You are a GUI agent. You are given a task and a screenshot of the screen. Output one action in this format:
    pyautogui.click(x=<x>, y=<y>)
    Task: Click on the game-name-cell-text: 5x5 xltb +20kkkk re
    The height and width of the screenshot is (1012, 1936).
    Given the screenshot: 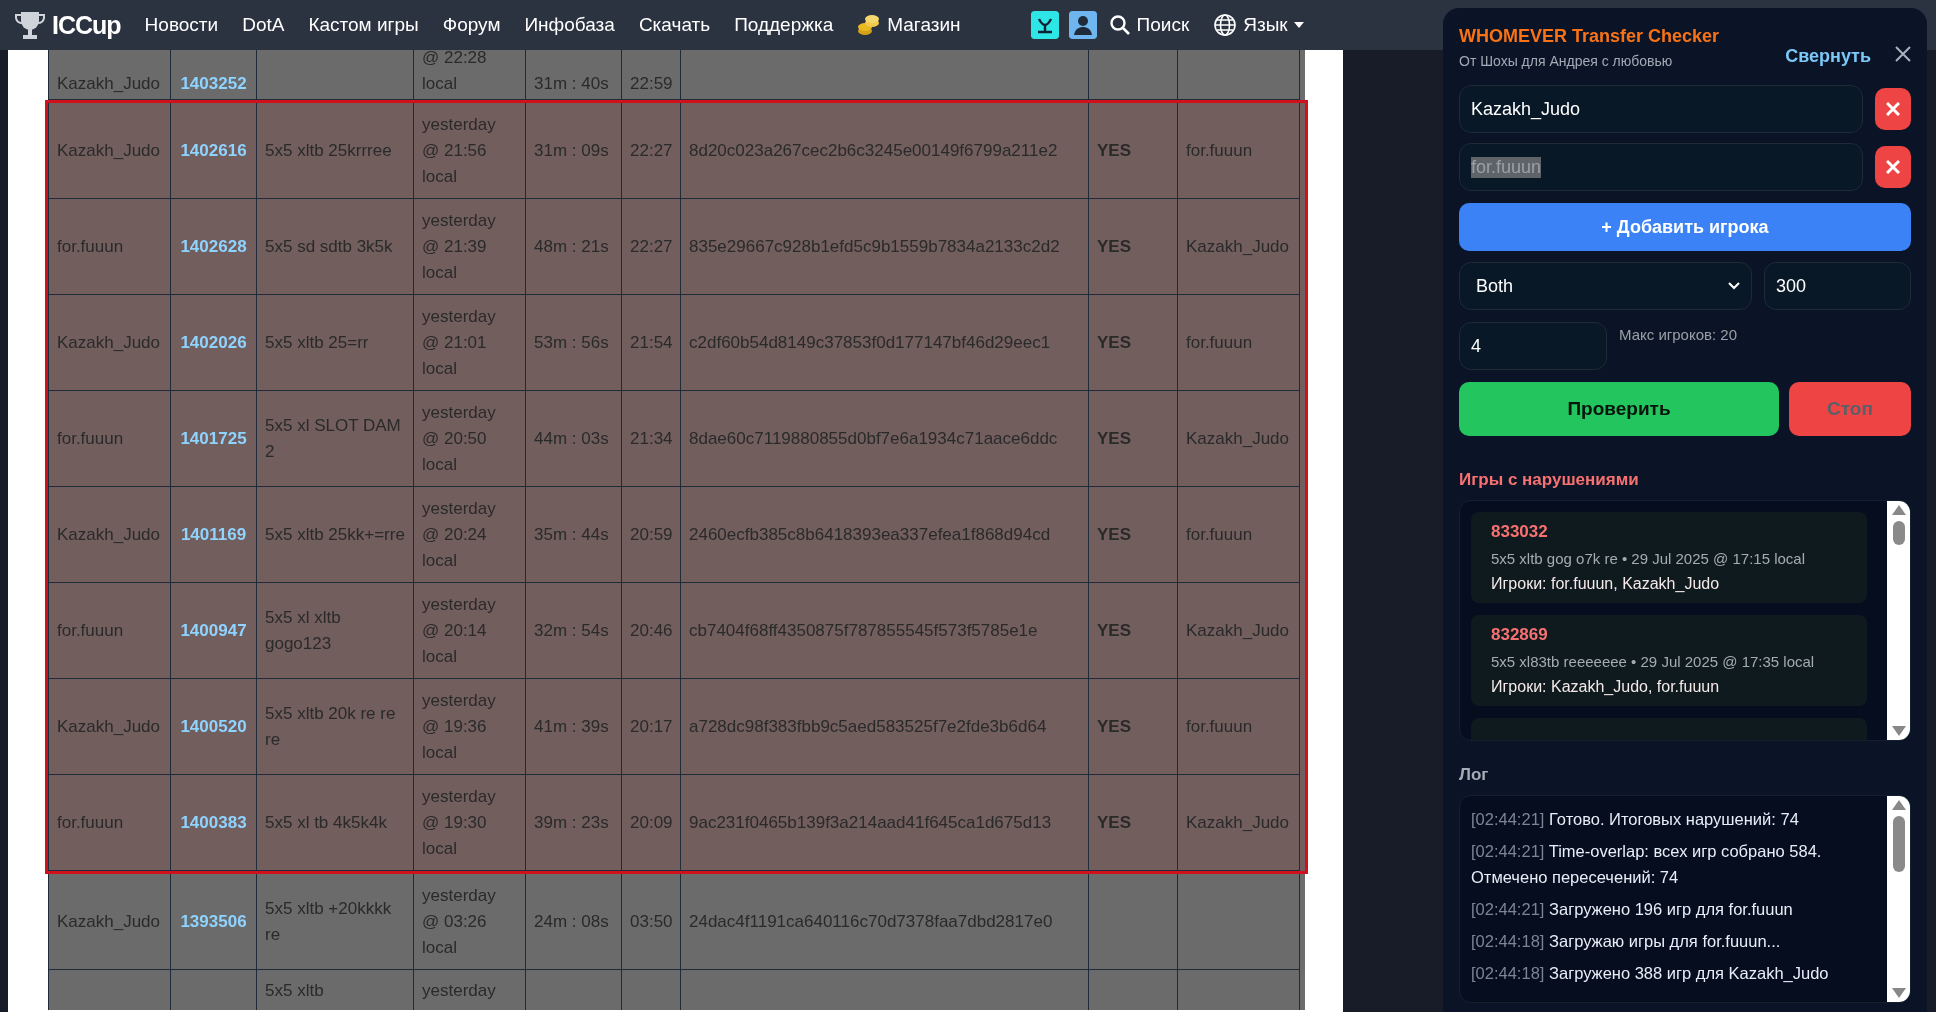 What is the action you would take?
    pyautogui.click(x=329, y=921)
    